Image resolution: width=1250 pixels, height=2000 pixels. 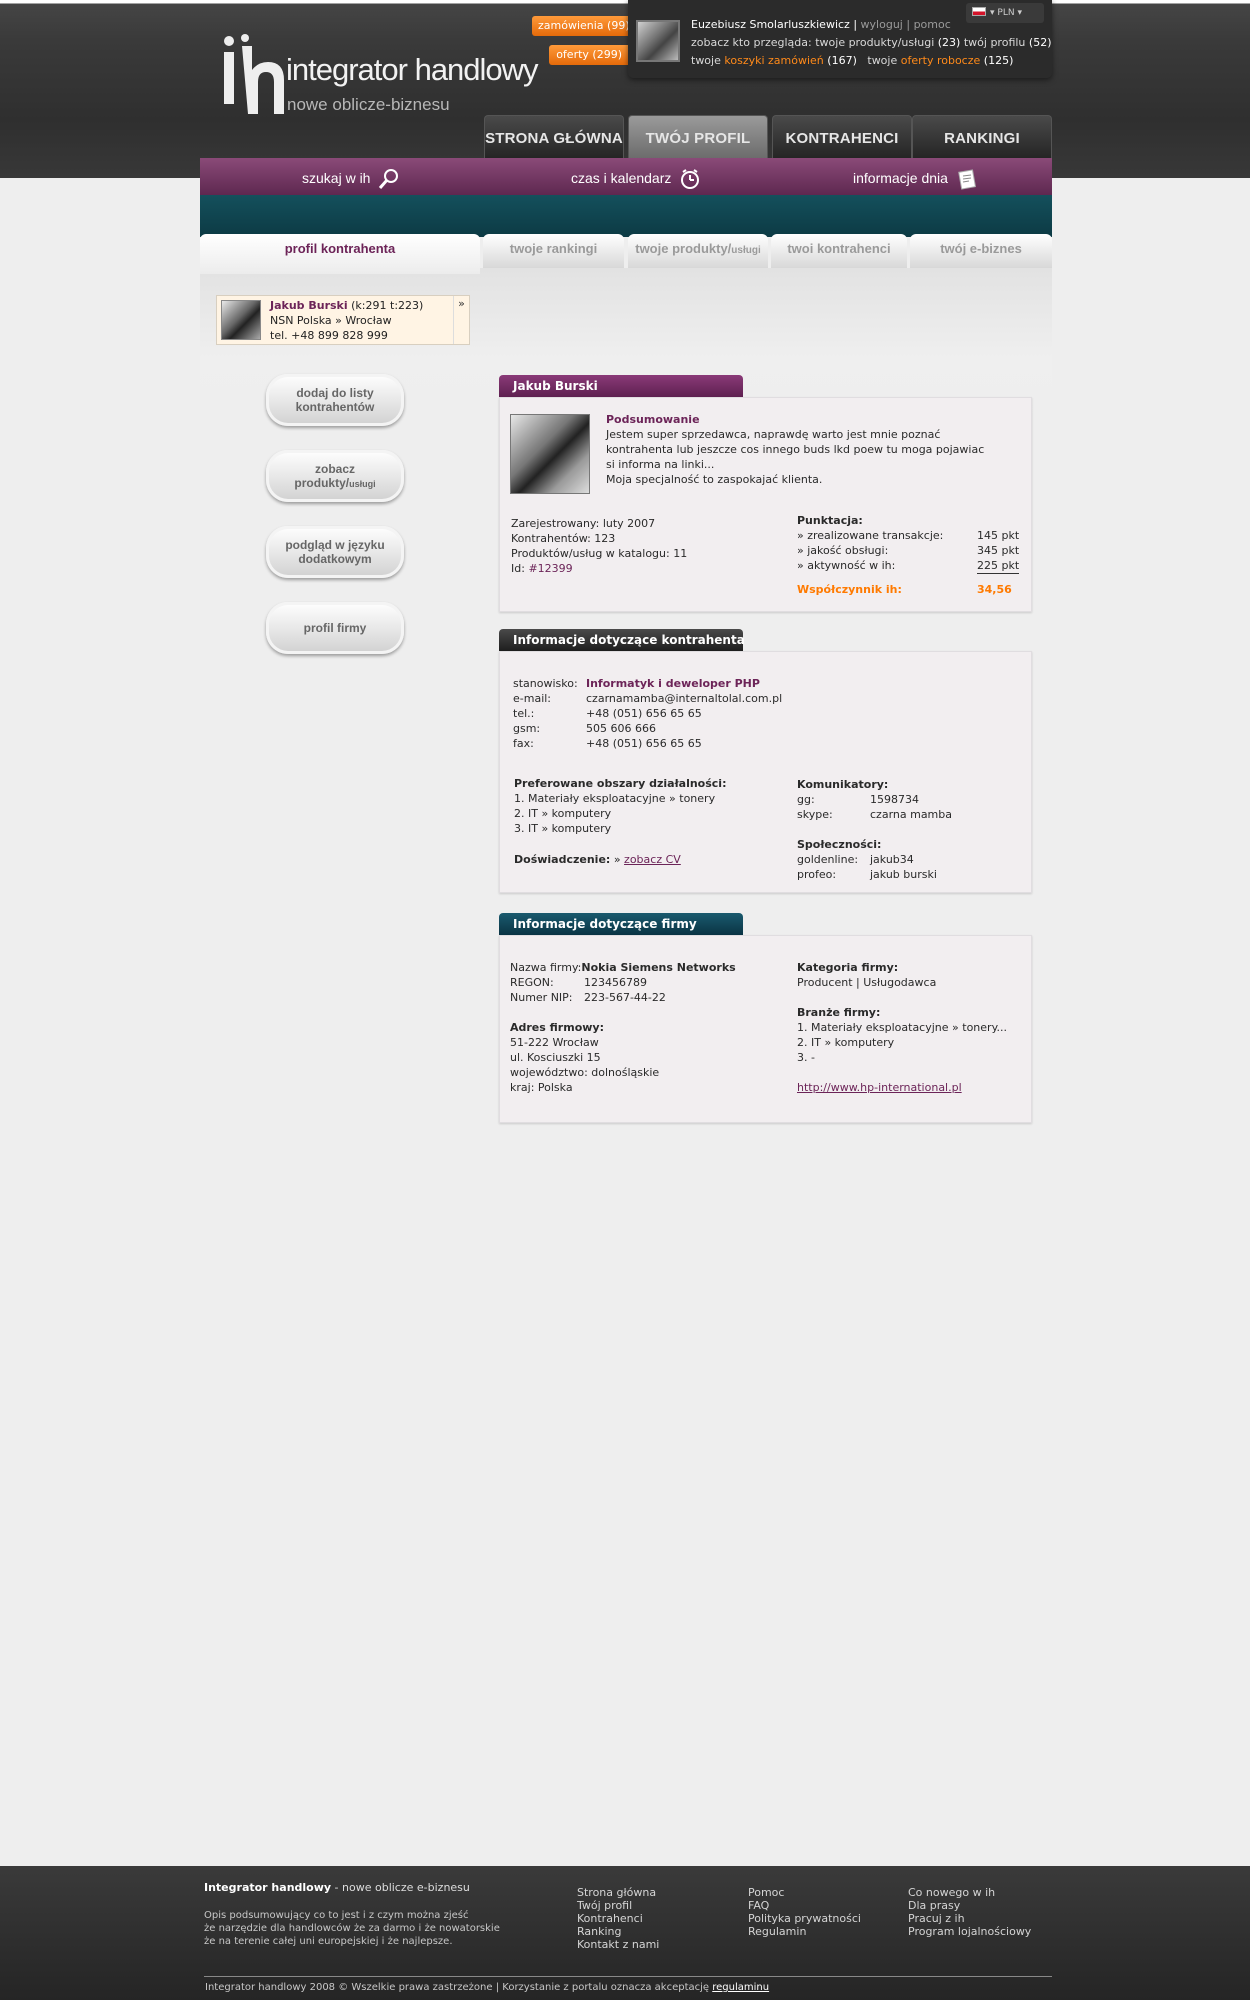 I want to click on language-preview-button: podgląd w języku dodatkowym, so click(x=335, y=552).